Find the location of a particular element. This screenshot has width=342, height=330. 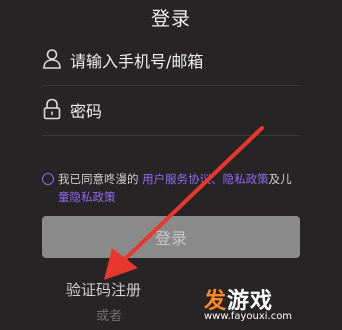

or-label: 或者 is located at coordinates (109, 316).